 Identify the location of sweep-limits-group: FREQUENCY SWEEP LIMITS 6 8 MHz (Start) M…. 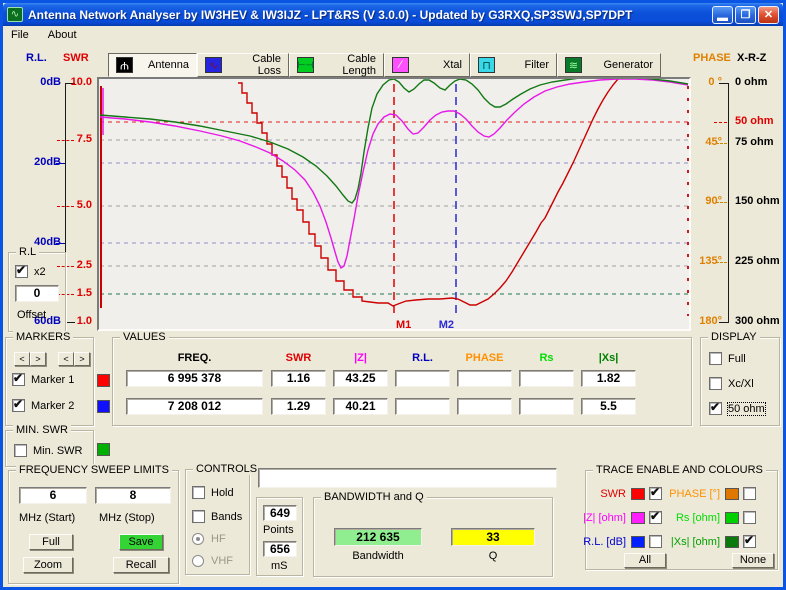
(93, 524).